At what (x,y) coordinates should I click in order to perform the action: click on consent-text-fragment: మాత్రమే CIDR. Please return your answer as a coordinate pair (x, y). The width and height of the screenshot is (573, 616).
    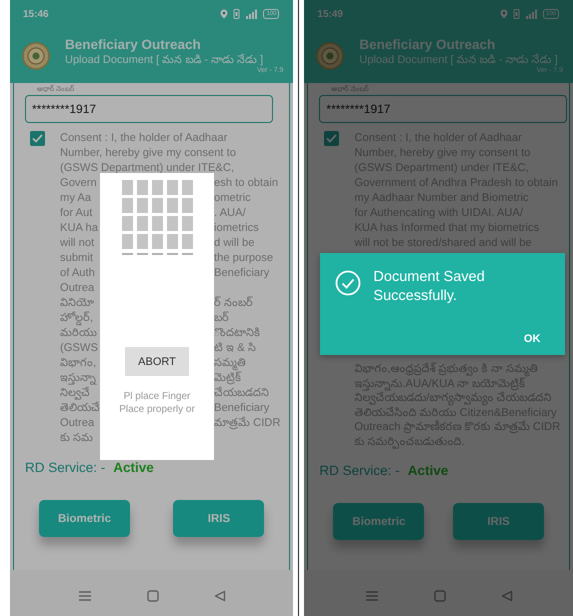
    Looking at the image, I should click on (247, 423).